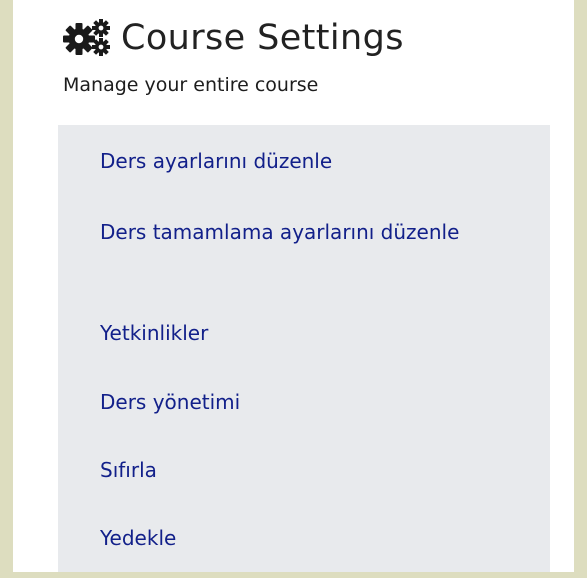  I want to click on menu-item-edit-completion-settings: Ders tamamlama ayarlarını düzenle, so click(295, 232).